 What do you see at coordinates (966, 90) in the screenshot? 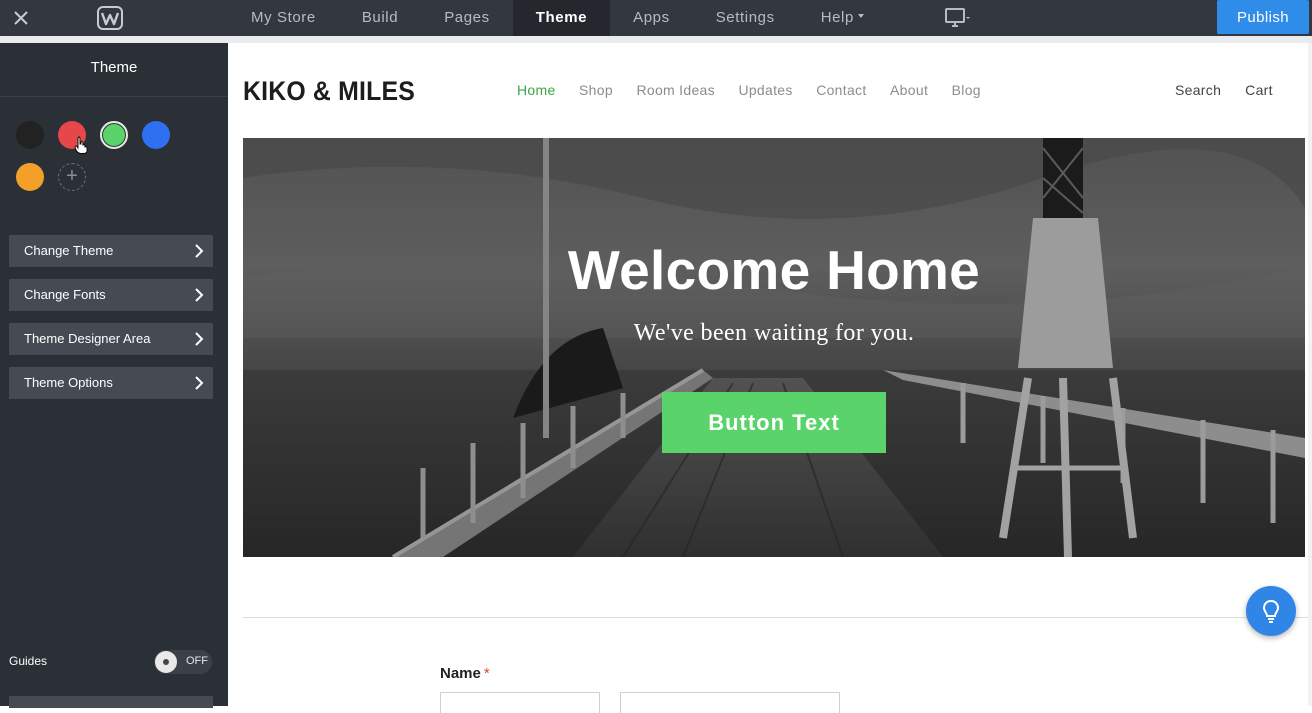
I see `site-nav-blog: Blog` at bounding box center [966, 90].